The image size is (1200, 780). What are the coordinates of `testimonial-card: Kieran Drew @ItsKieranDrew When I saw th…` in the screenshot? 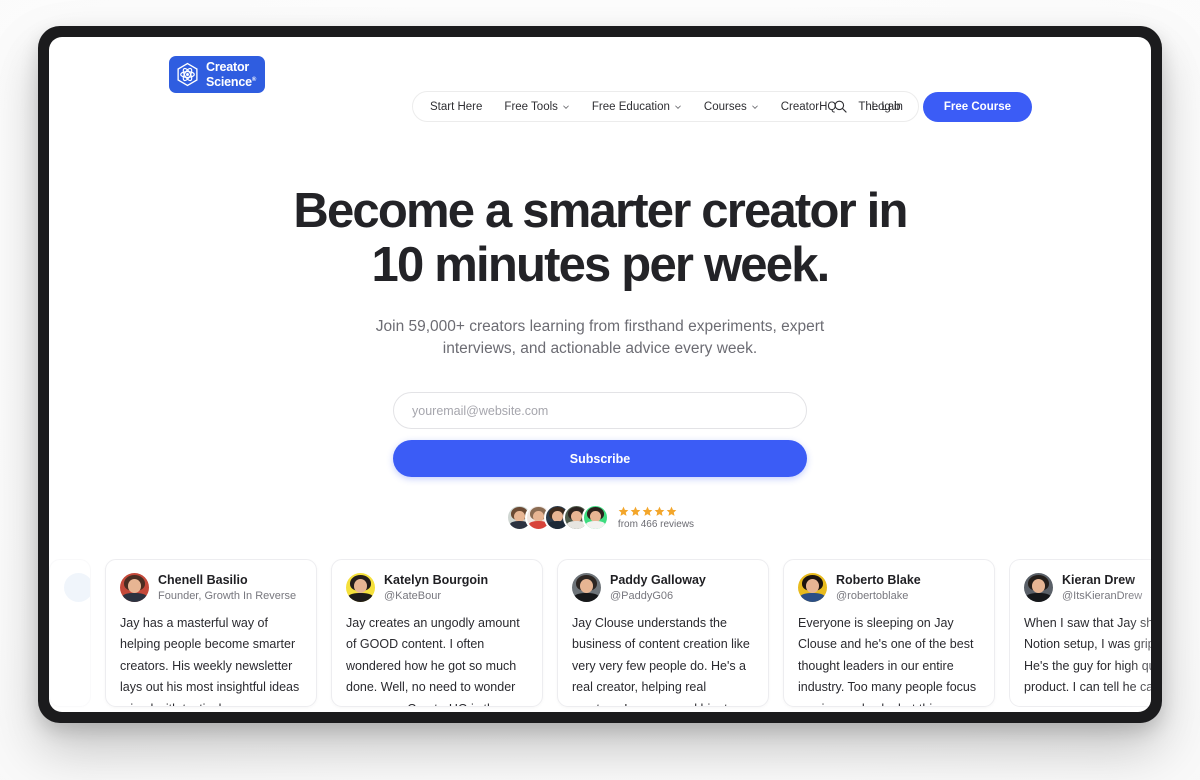 It's located at (1080, 633).